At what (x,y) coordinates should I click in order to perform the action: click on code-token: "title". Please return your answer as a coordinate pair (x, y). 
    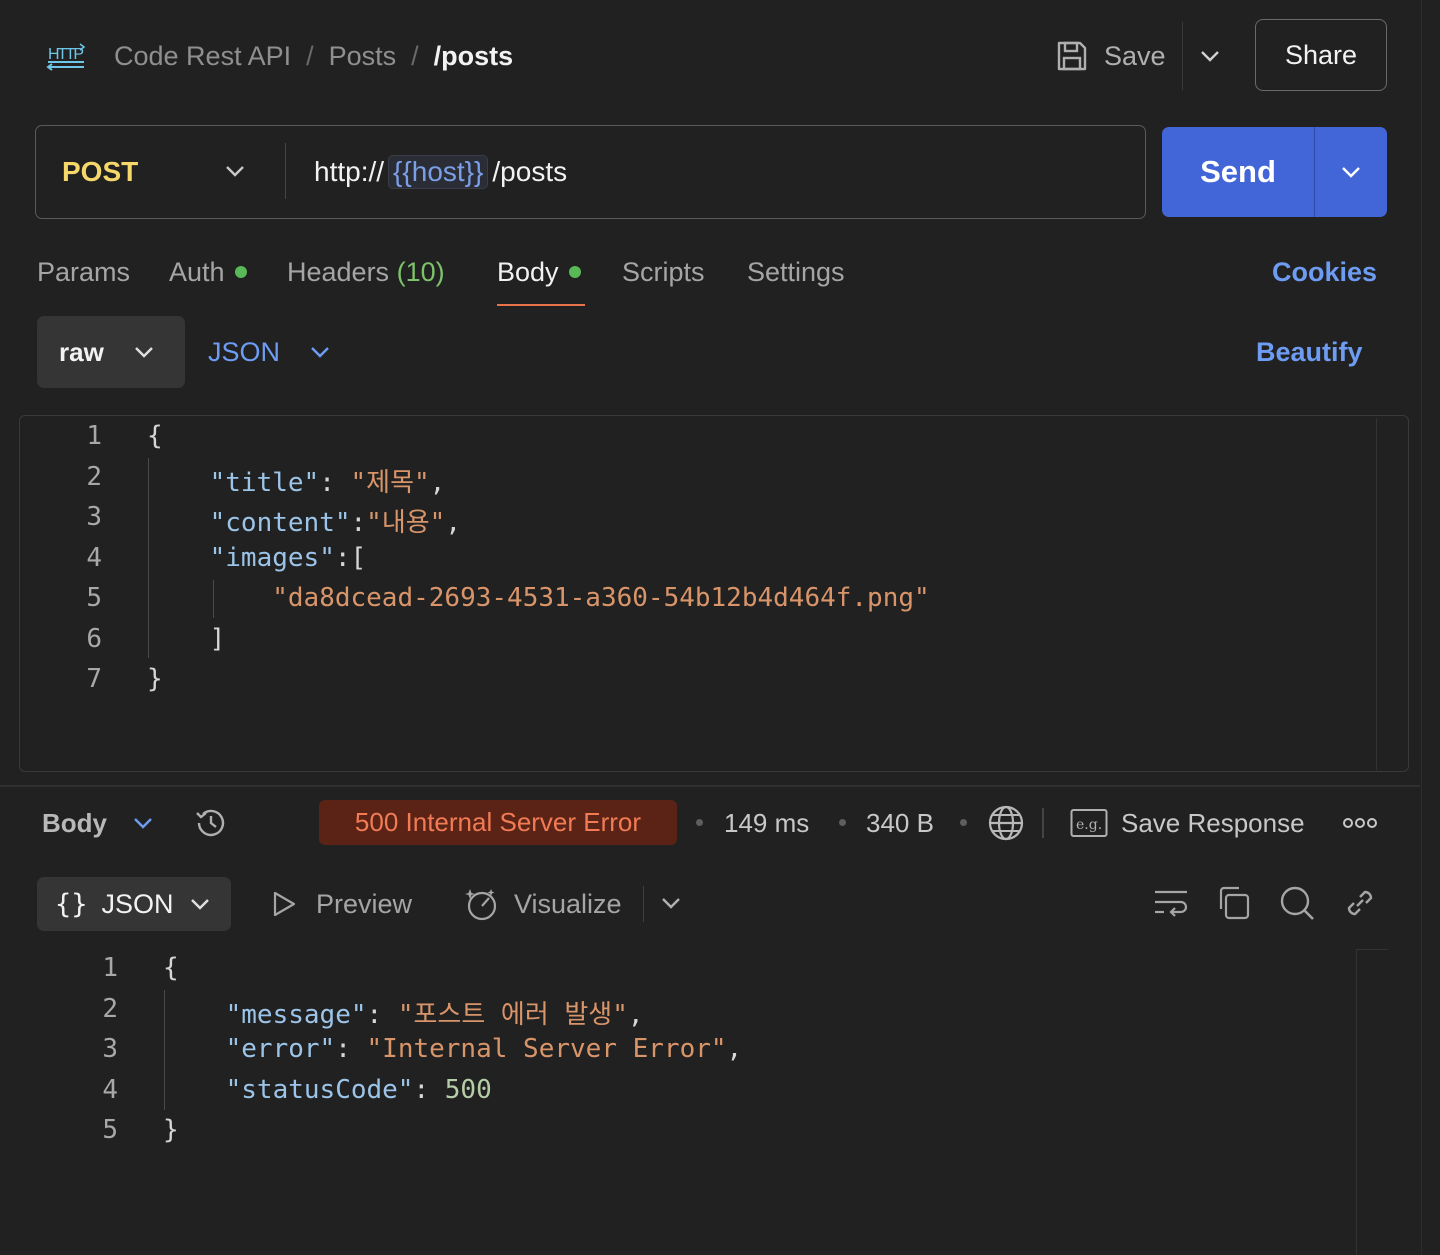
    Looking at the image, I should click on (264, 482).